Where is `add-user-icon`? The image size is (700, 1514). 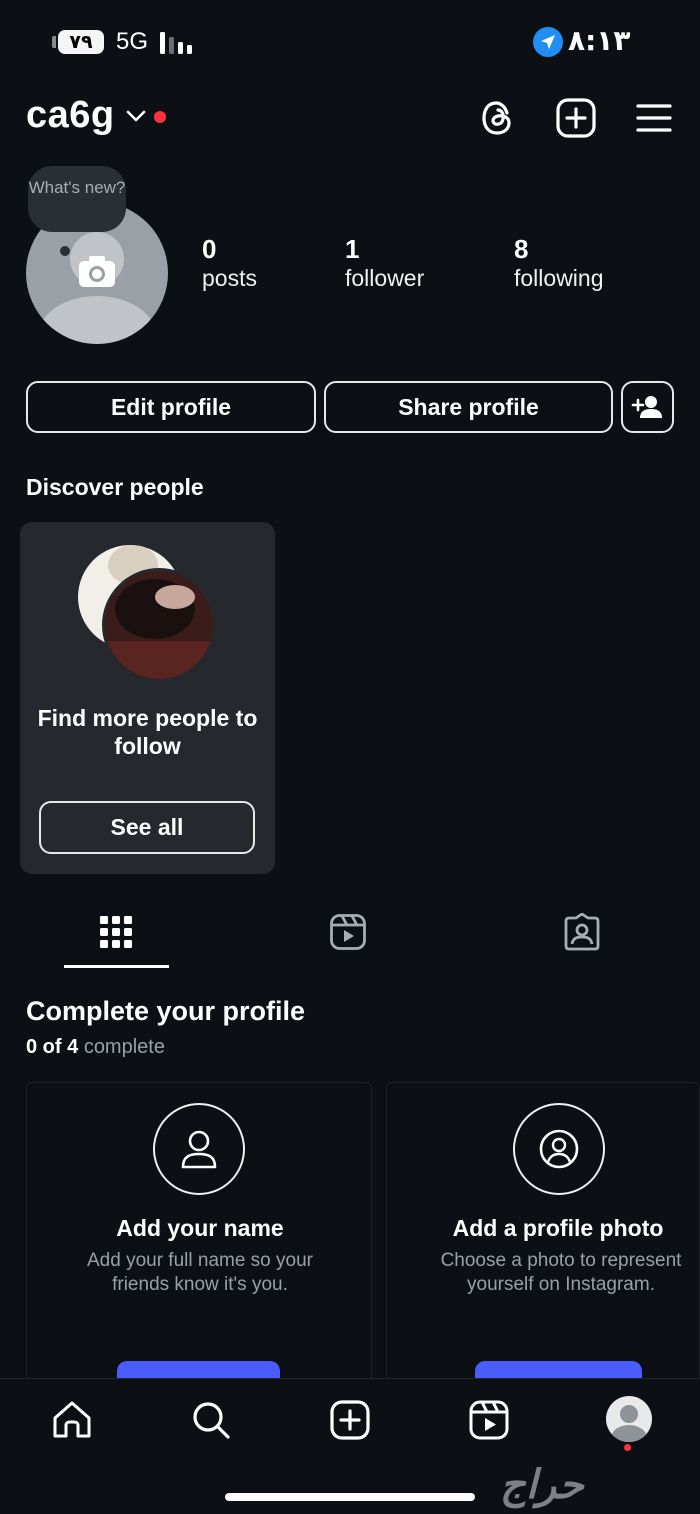
add-user-icon is located at coordinates (646, 407).